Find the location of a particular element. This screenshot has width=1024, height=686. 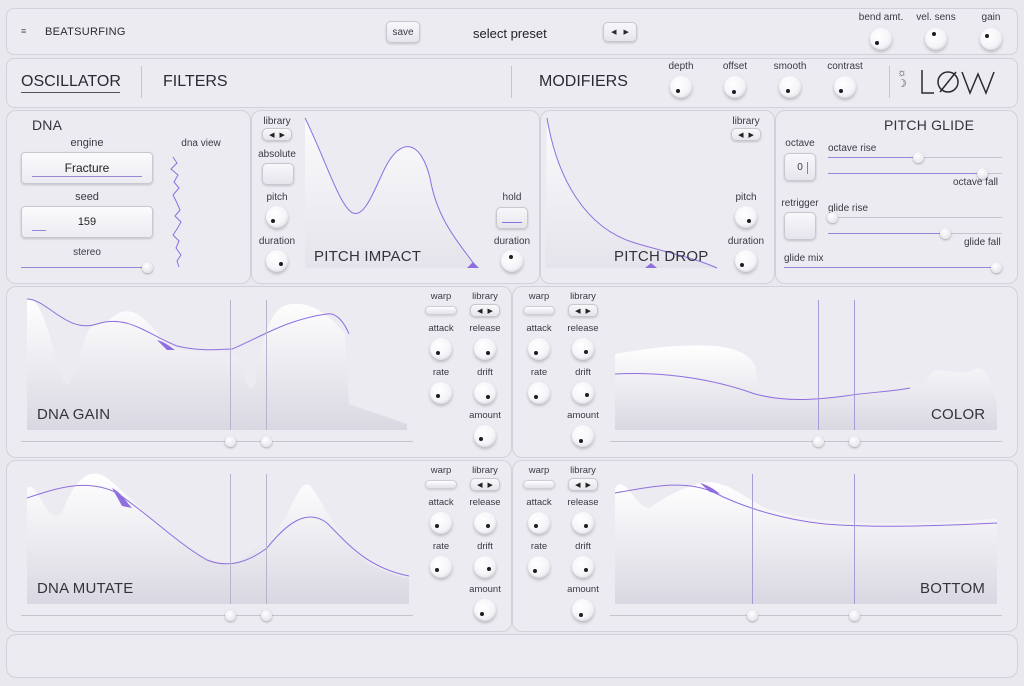

glide-rise-thumb is located at coordinates (832, 217).